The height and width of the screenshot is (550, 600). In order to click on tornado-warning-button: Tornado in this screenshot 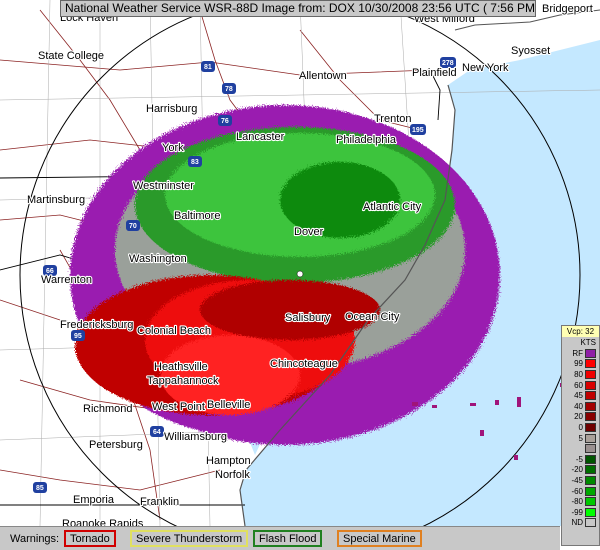, I will do `click(90, 538)`.